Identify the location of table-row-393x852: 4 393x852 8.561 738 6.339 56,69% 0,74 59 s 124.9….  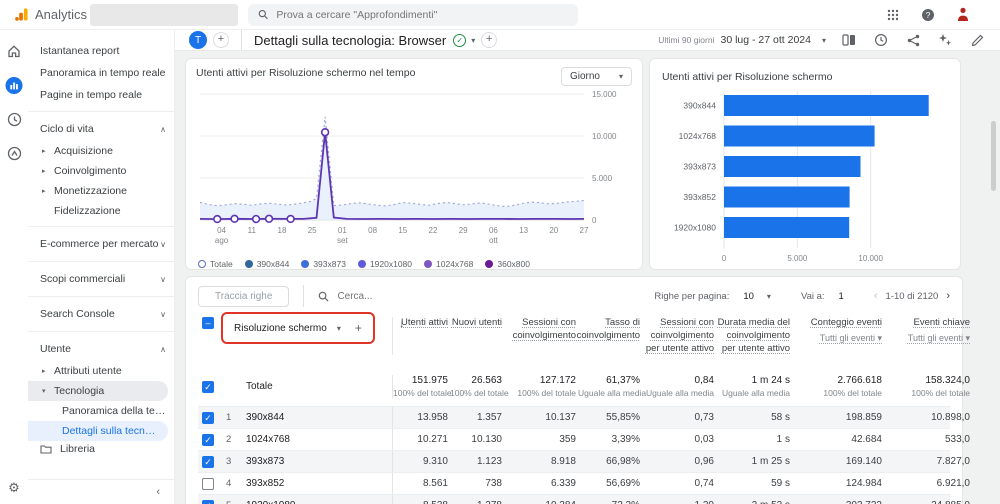
(584, 483).